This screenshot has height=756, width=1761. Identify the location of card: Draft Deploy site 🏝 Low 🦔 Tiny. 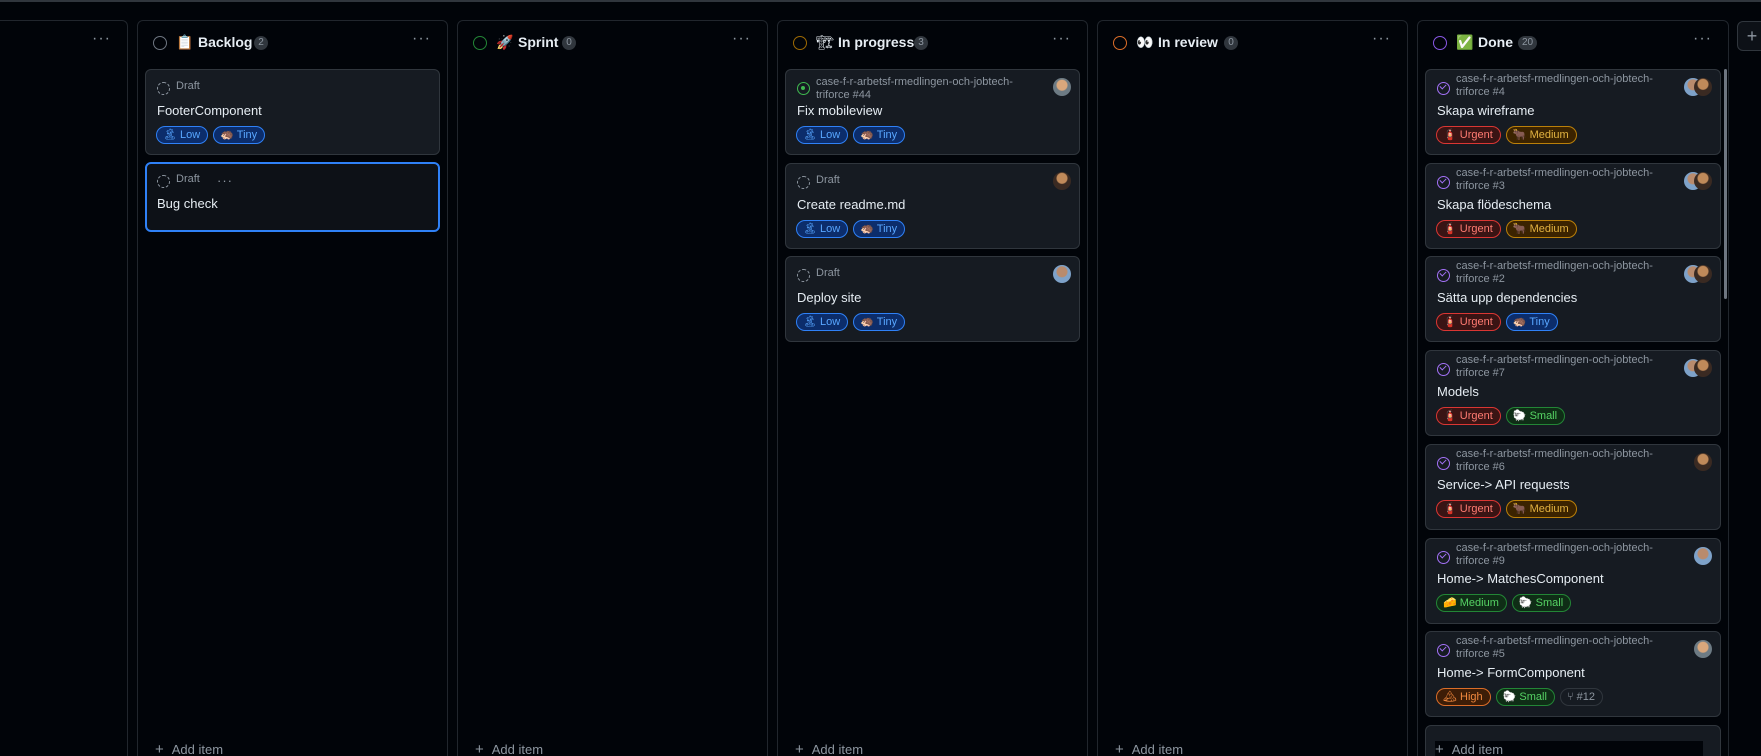
(932, 299).